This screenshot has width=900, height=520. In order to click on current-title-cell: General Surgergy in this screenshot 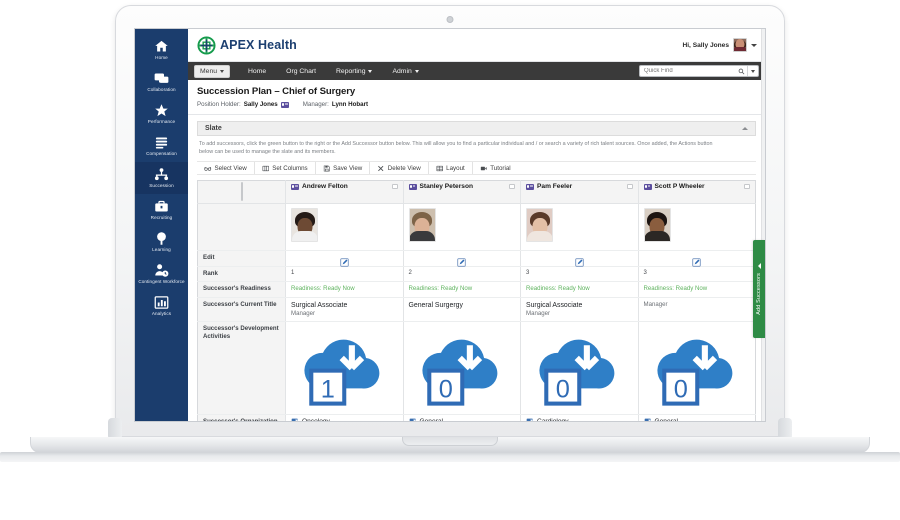, I will do `click(462, 309)`.